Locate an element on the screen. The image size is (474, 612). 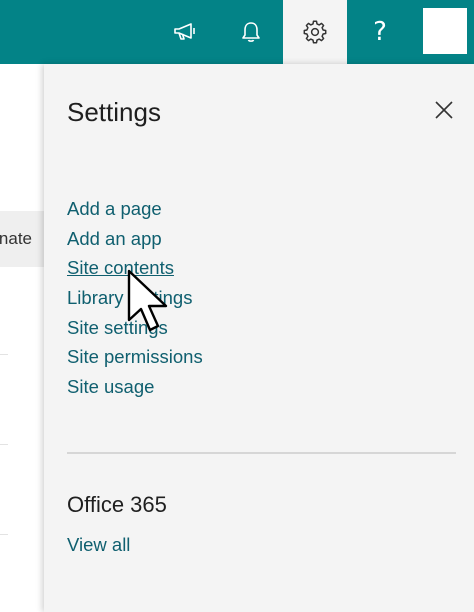
notifications-button is located at coordinates (251, 32).